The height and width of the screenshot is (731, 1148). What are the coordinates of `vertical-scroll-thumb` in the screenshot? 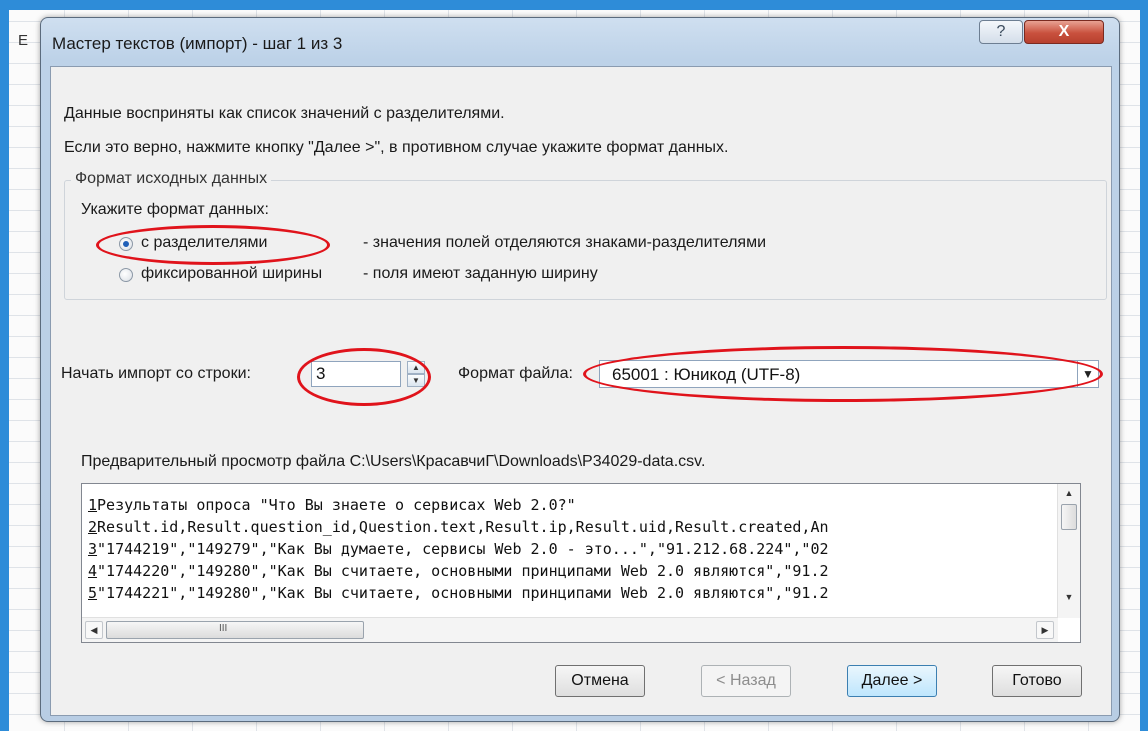 It's located at (1069, 517).